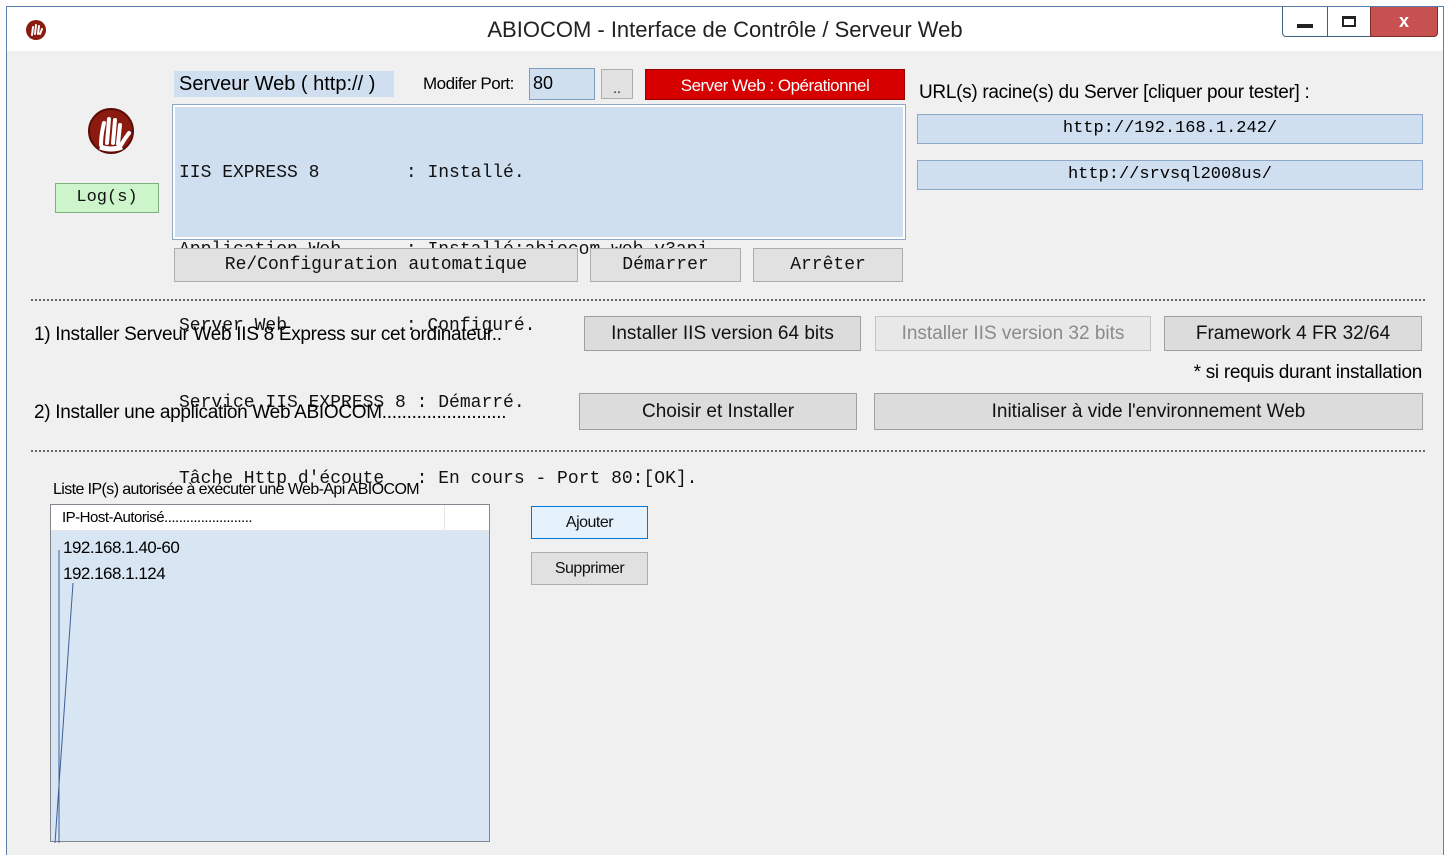 The image size is (1448, 855). Describe the element at coordinates (589, 522) in the screenshot. I see `add-ip-button: Ajouter` at that location.